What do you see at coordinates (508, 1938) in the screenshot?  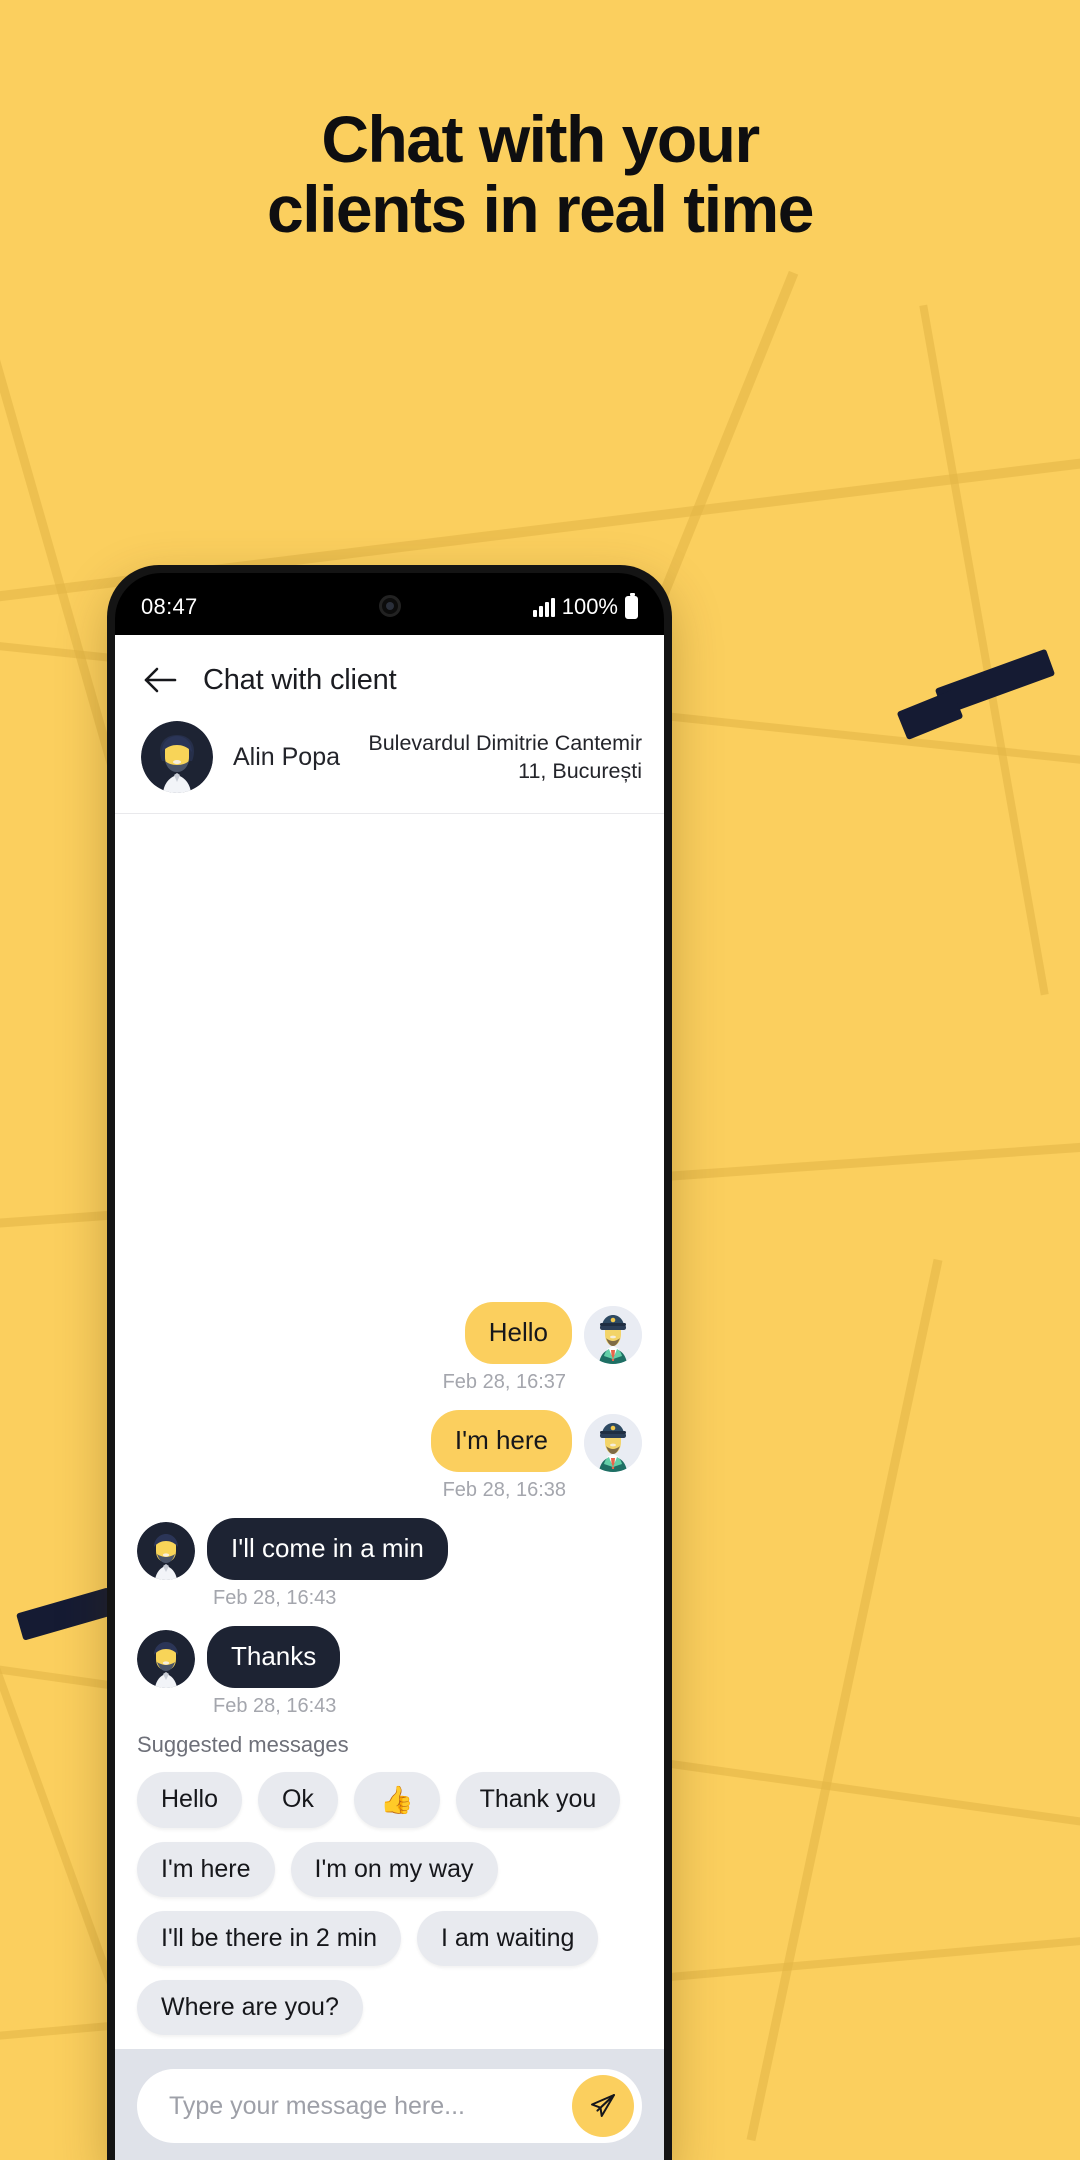 I see `suggested-chip: I am waiting` at bounding box center [508, 1938].